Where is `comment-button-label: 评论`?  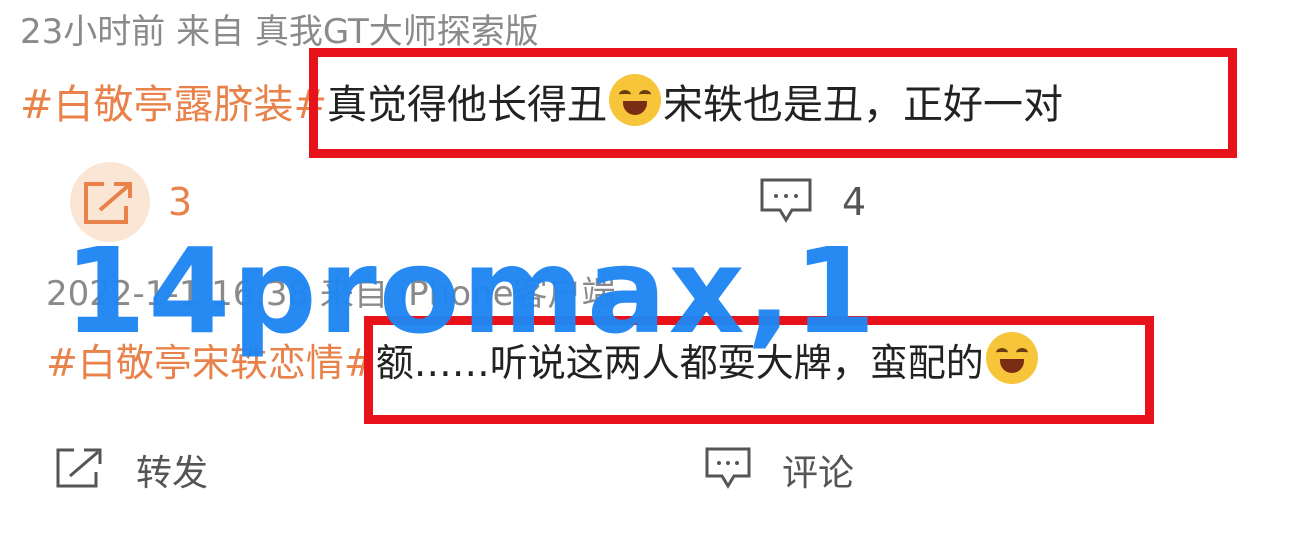
comment-button-label: 评论 is located at coordinates (818, 470).